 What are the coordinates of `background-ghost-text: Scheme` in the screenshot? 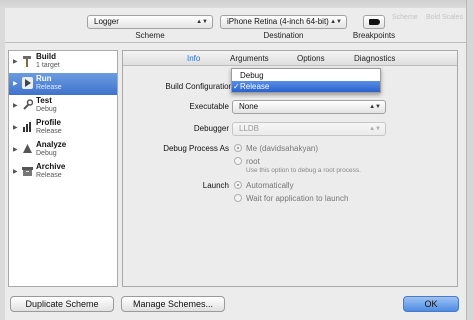 It's located at (405, 17).